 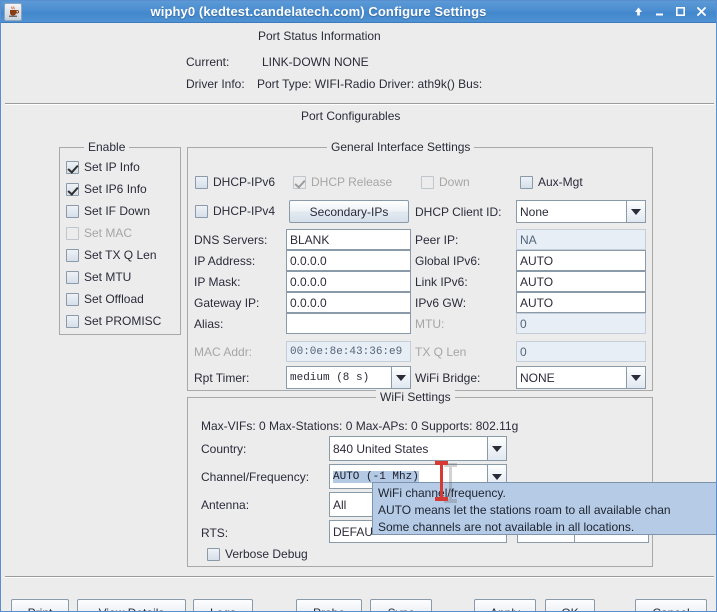 What do you see at coordinates (108, 233) in the screenshot?
I see `checkbox-label: Set MAC` at bounding box center [108, 233].